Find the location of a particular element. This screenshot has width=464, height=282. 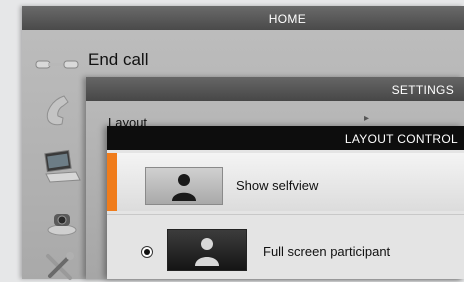

end-call-icon is located at coordinates (57, 64).